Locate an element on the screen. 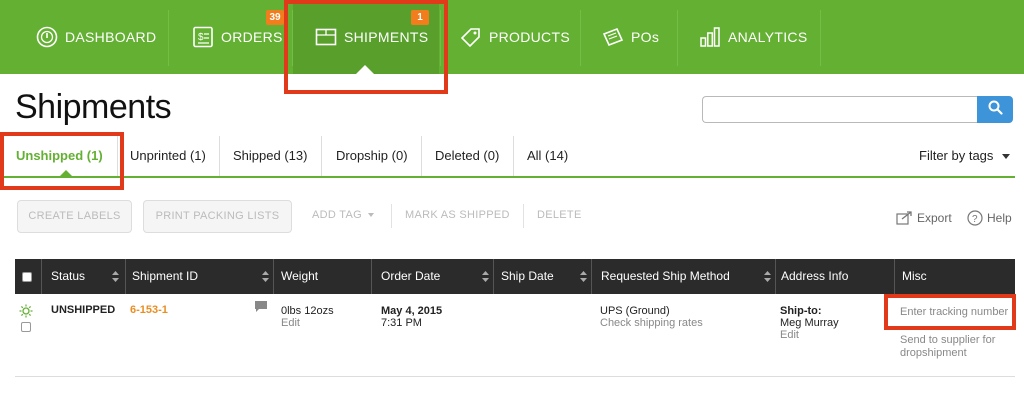 The width and height of the screenshot is (1024, 393). help-icon: ? is located at coordinates (975, 218).